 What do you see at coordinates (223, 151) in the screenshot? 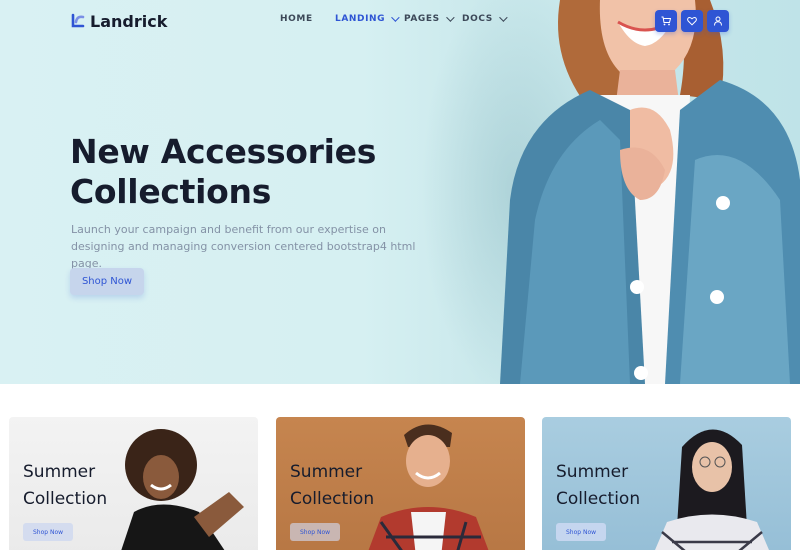
I see `hero-title-line1: New Accessories` at bounding box center [223, 151].